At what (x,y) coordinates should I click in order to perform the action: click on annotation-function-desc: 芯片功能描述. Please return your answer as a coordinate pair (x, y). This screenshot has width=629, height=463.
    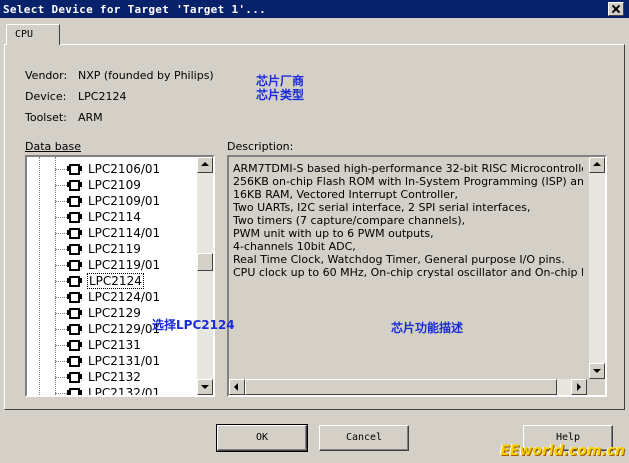
    Looking at the image, I should click on (427, 328).